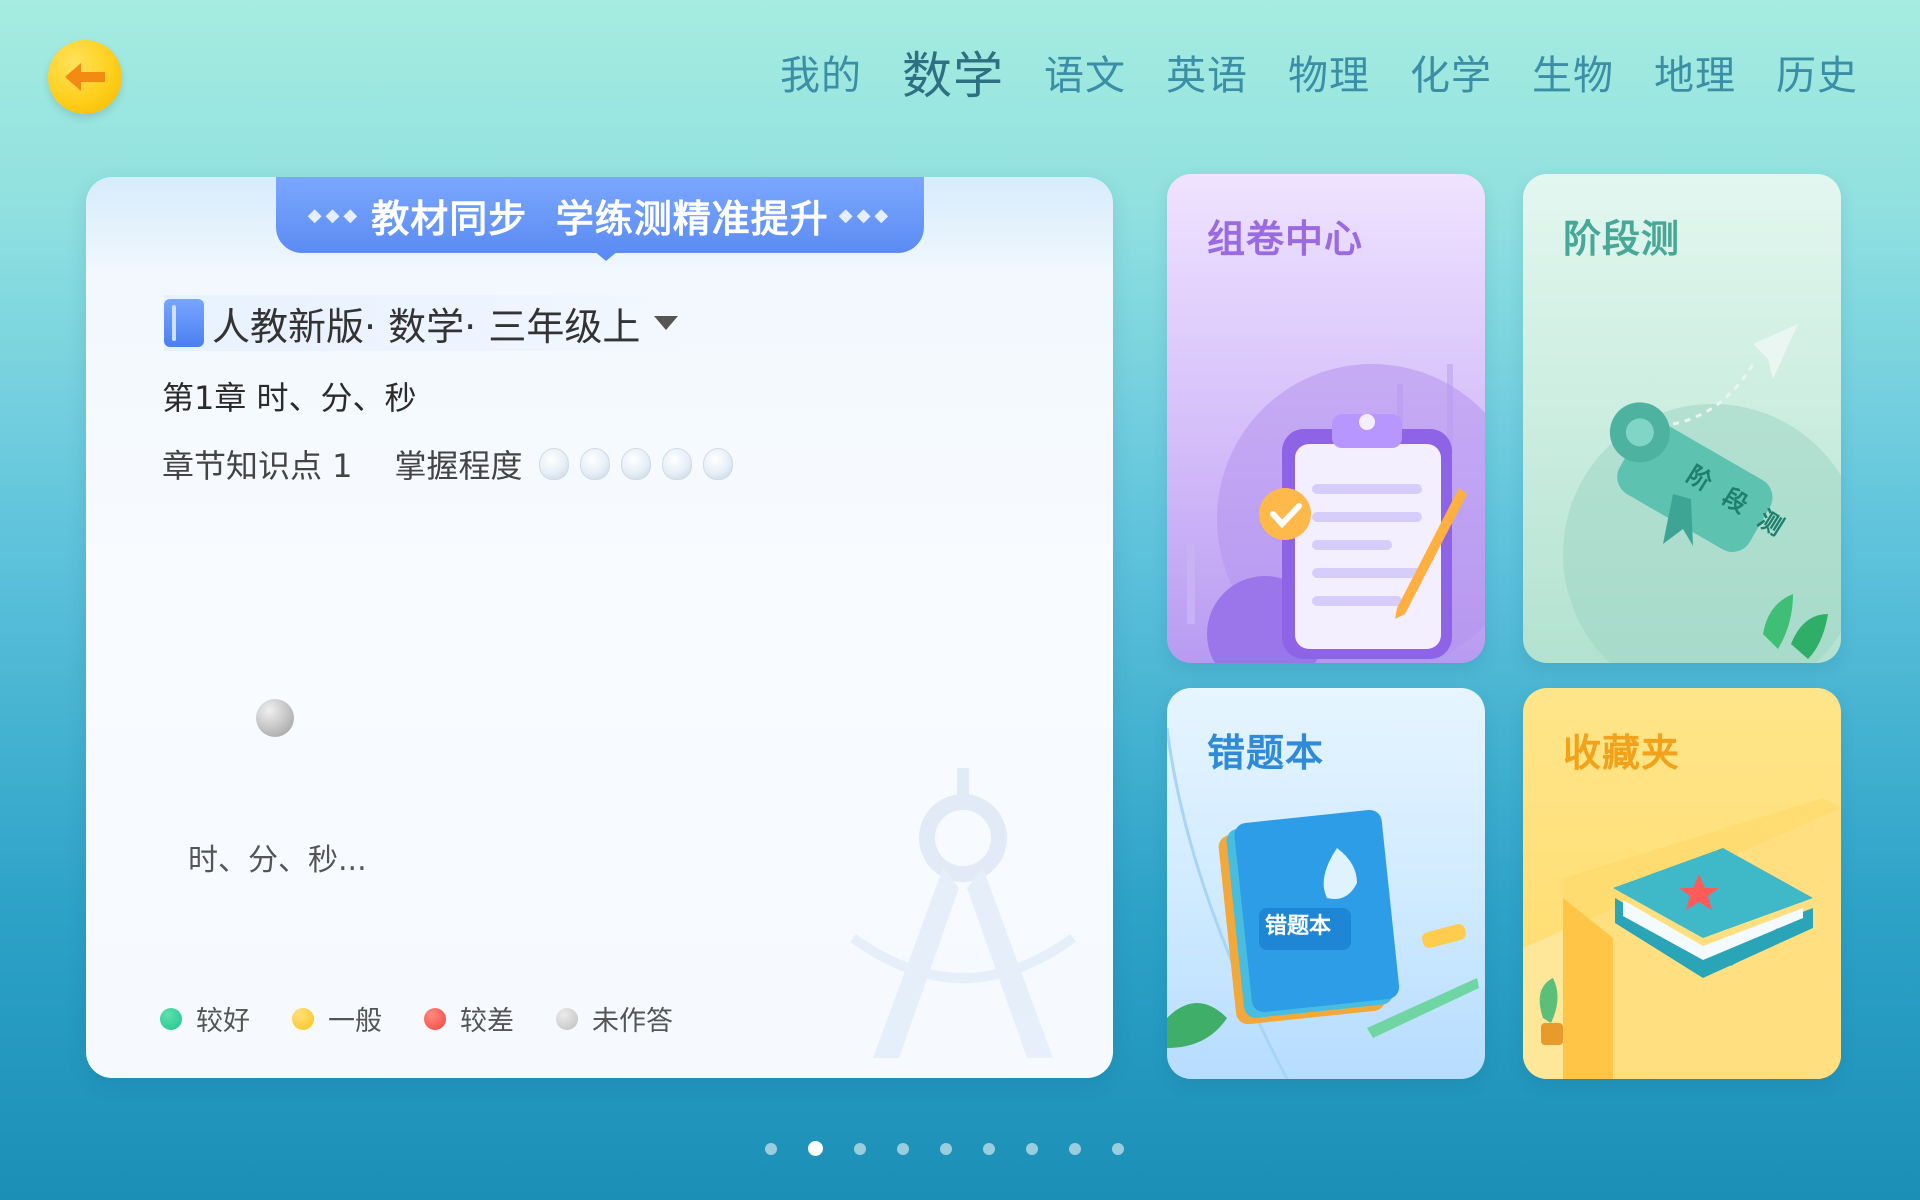  I want to click on banner: ◆◆◆ 教材同步 学练测精准提升 ◆◆◆, so click(600, 215).